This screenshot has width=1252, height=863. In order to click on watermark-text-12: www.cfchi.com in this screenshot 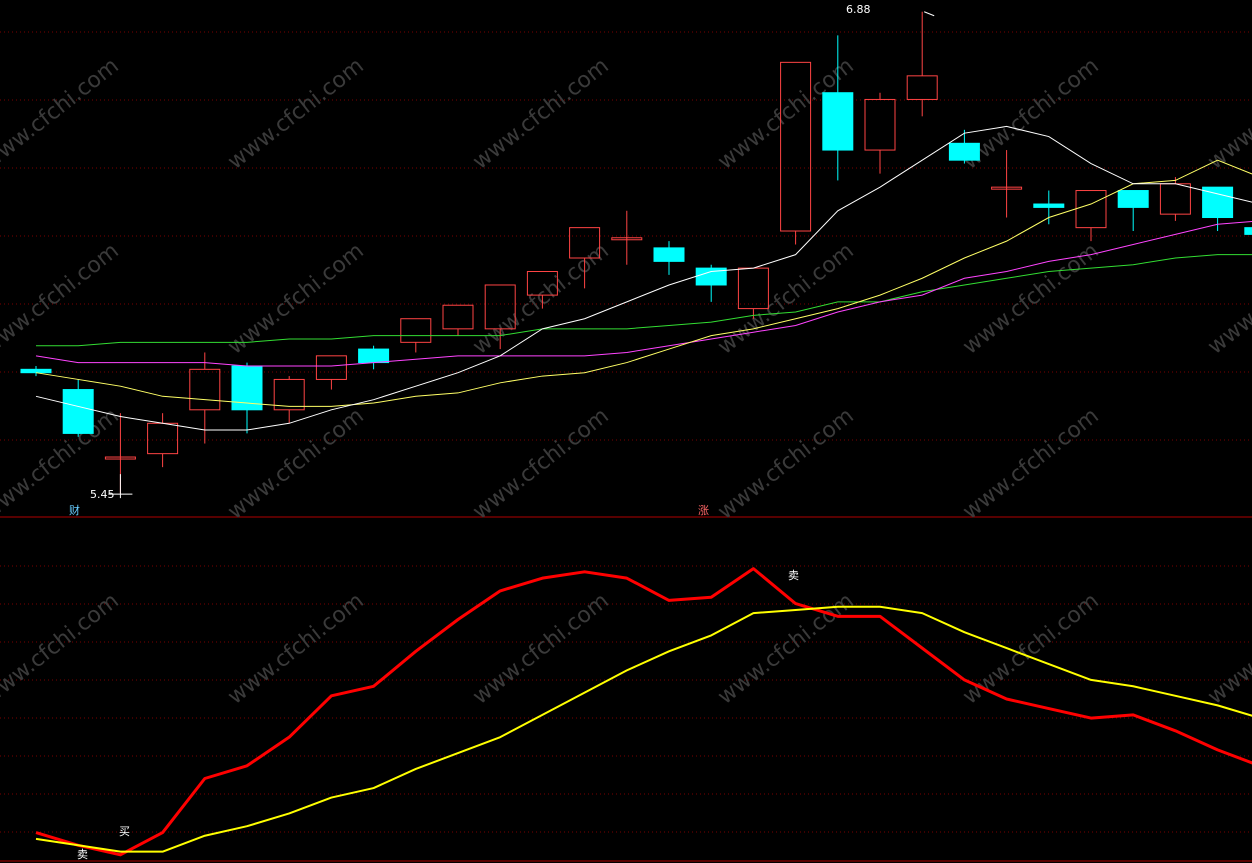, I will do `click(62, 463)`.